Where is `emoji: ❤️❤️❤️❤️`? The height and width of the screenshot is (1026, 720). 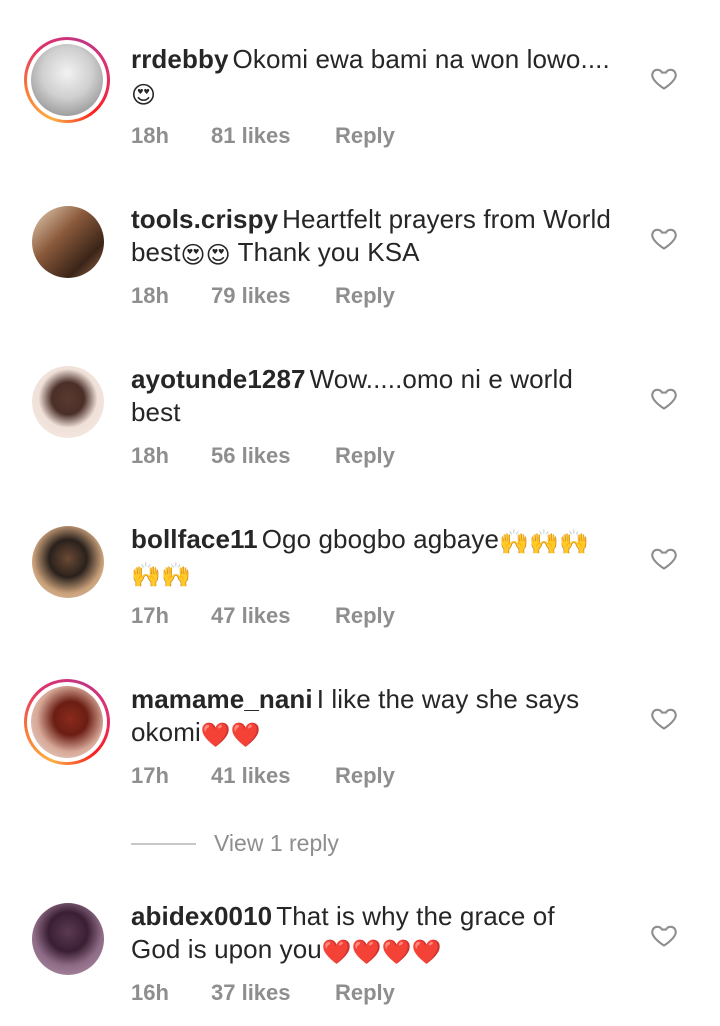 emoji: ❤️❤️❤️❤️ is located at coordinates (381, 952).